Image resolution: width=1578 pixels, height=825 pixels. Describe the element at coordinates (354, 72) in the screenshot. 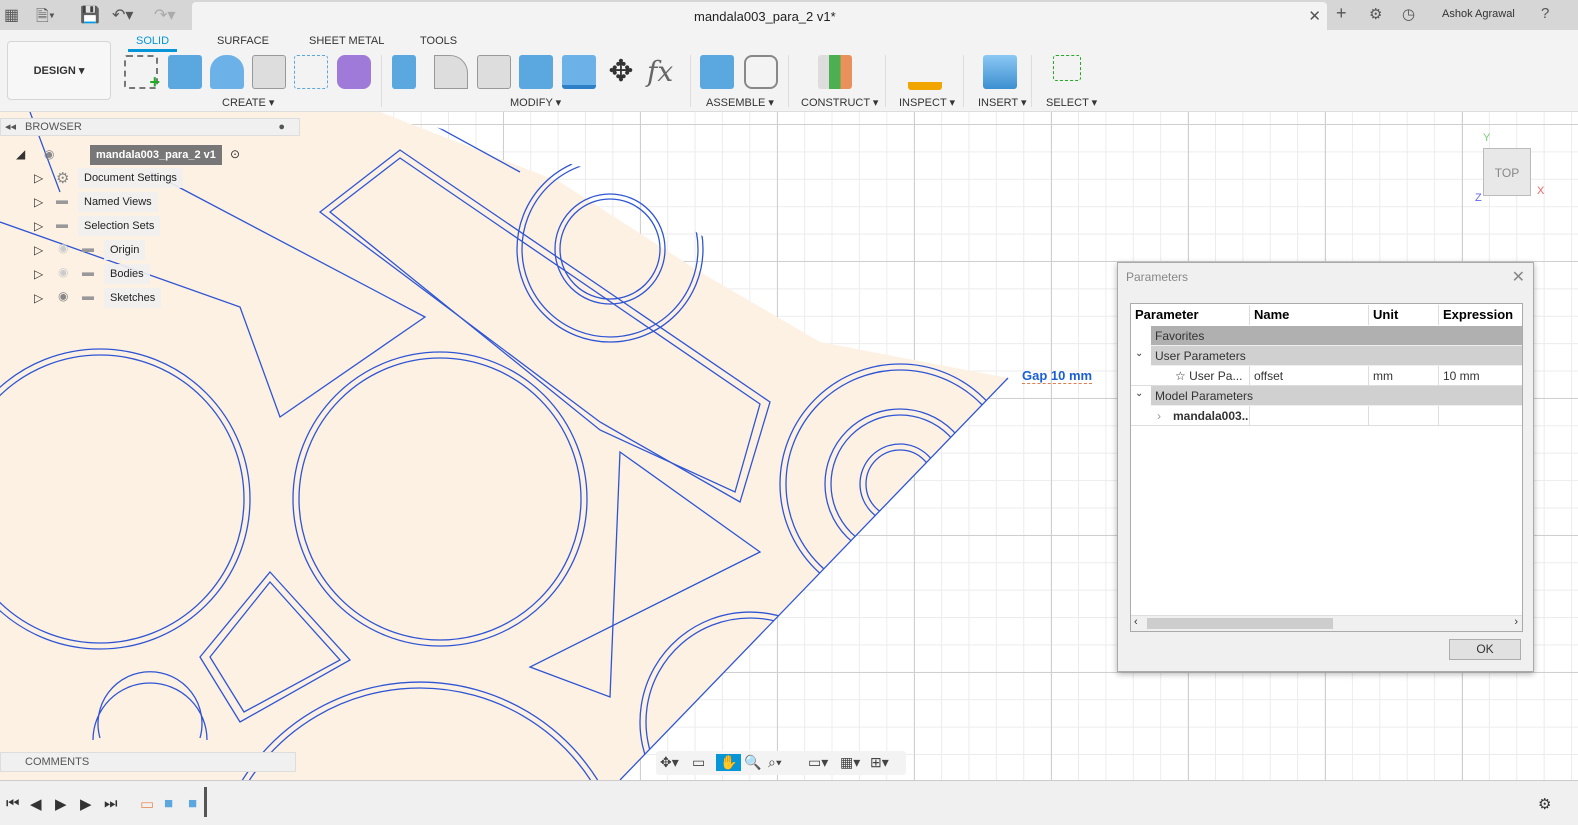

I see `create-form-icon` at that location.